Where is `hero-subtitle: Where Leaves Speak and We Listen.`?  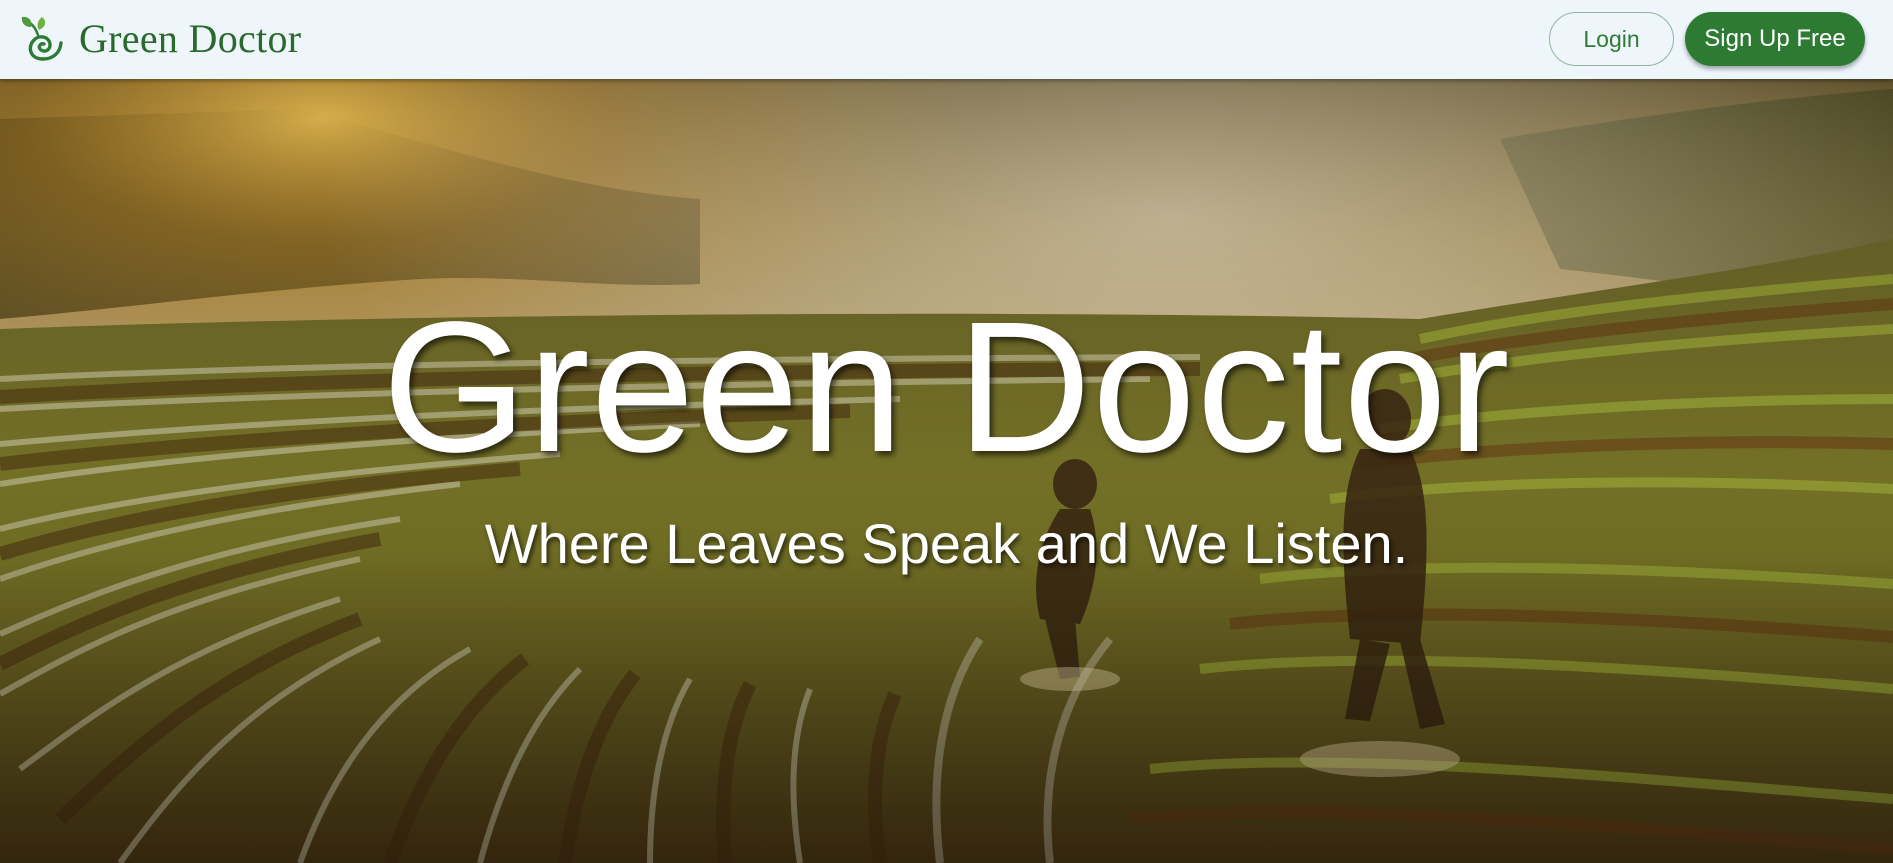
hero-subtitle: Where Leaves Speak and We Listen. is located at coordinates (946, 543).